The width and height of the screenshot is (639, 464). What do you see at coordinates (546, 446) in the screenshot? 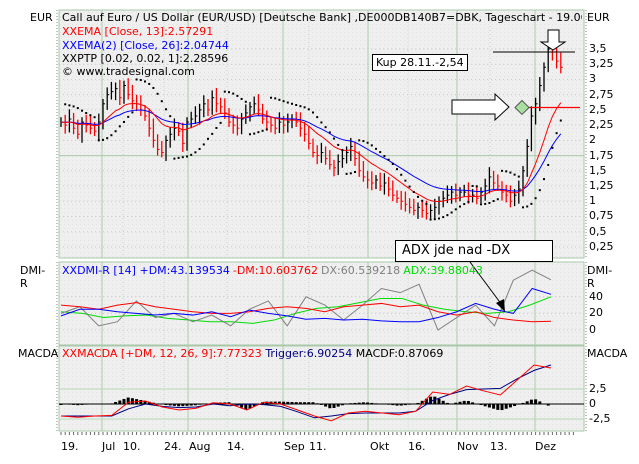
I see `x-tick-label: Dez` at bounding box center [546, 446].